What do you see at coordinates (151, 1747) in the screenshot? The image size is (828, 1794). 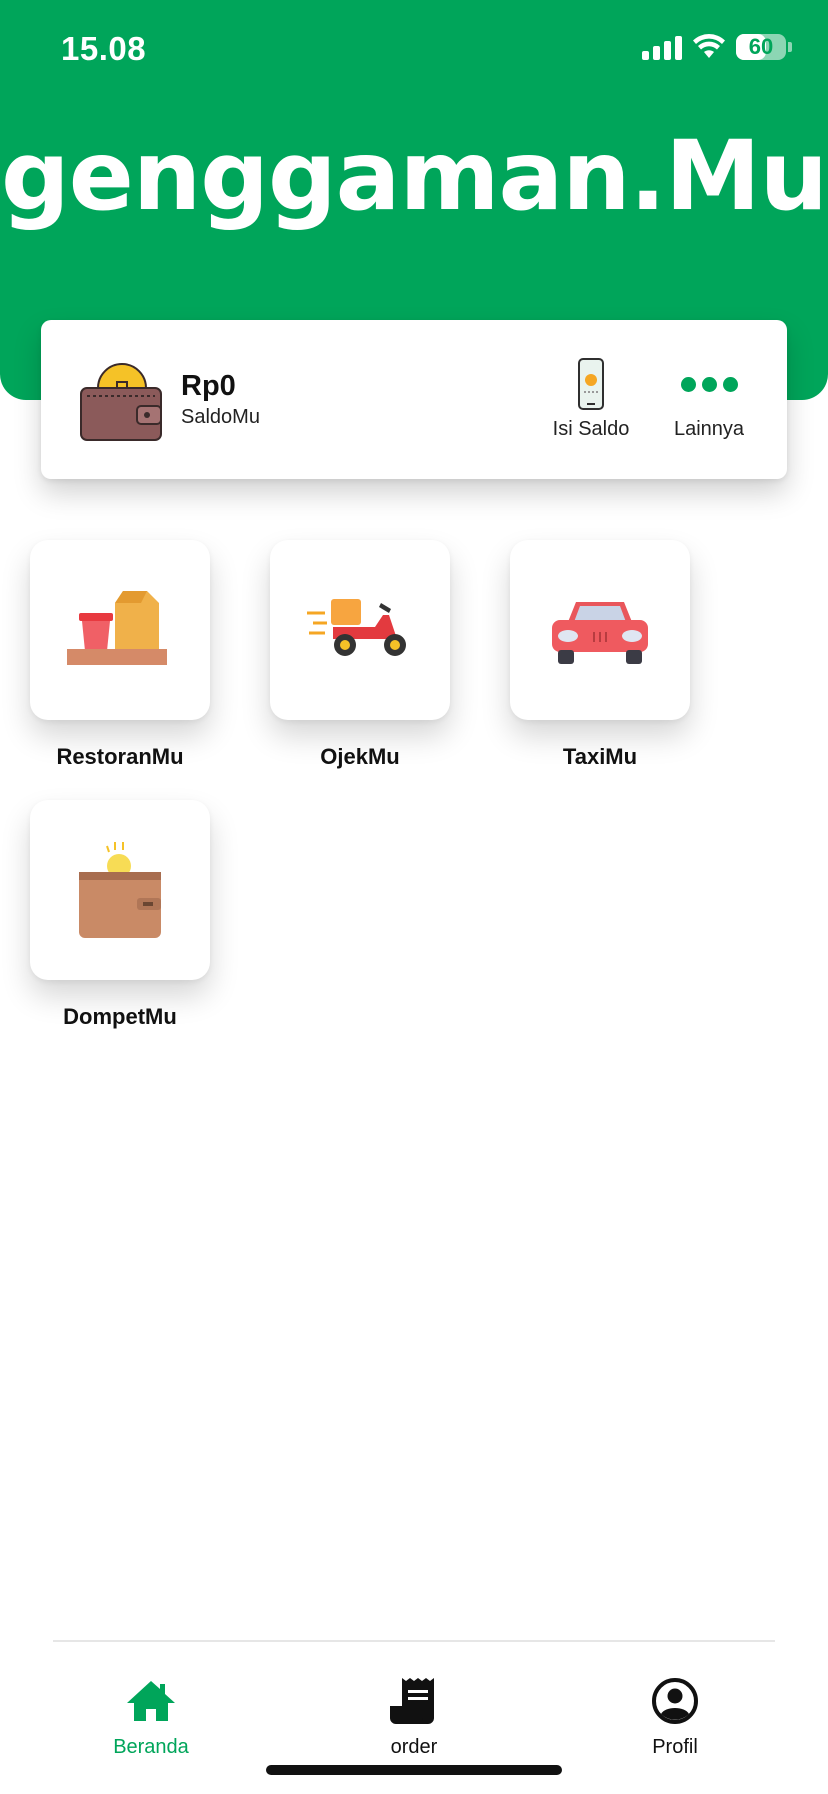 I see `nav-label: Beranda` at bounding box center [151, 1747].